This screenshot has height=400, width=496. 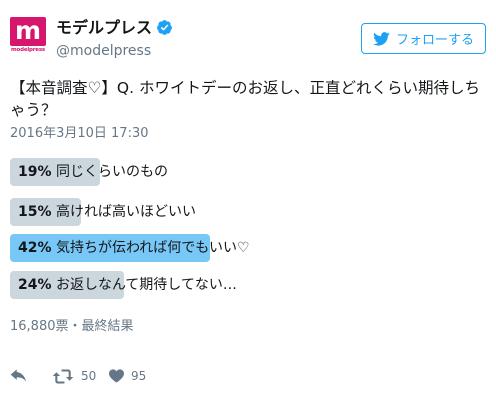 I want to click on verified-badge-icon, so click(x=164, y=27).